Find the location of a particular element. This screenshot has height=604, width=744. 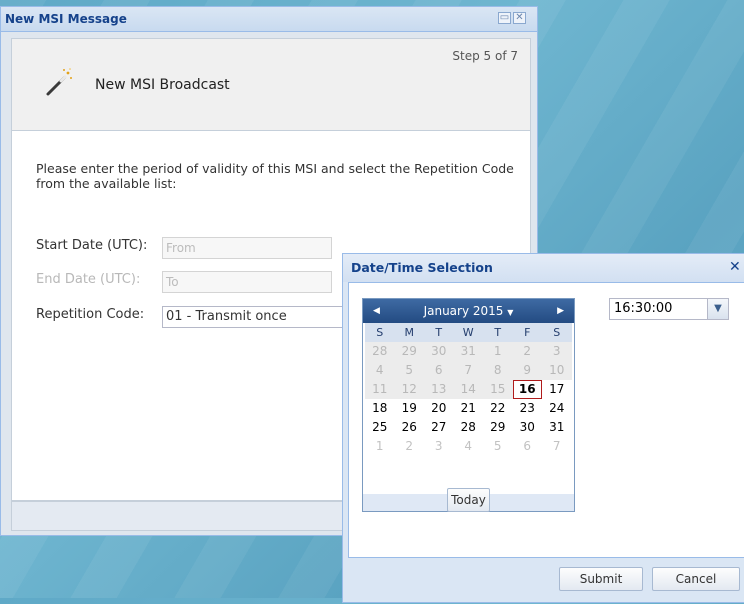

dialog-title: Date/Time Selection is located at coordinates (422, 267).